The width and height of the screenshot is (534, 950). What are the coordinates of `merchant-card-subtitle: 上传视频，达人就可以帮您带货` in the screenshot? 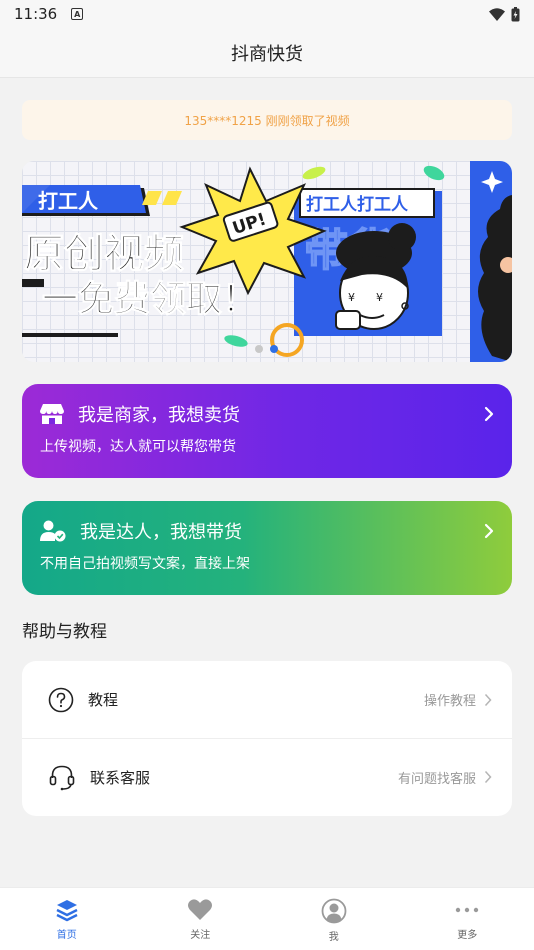 It's located at (138, 447).